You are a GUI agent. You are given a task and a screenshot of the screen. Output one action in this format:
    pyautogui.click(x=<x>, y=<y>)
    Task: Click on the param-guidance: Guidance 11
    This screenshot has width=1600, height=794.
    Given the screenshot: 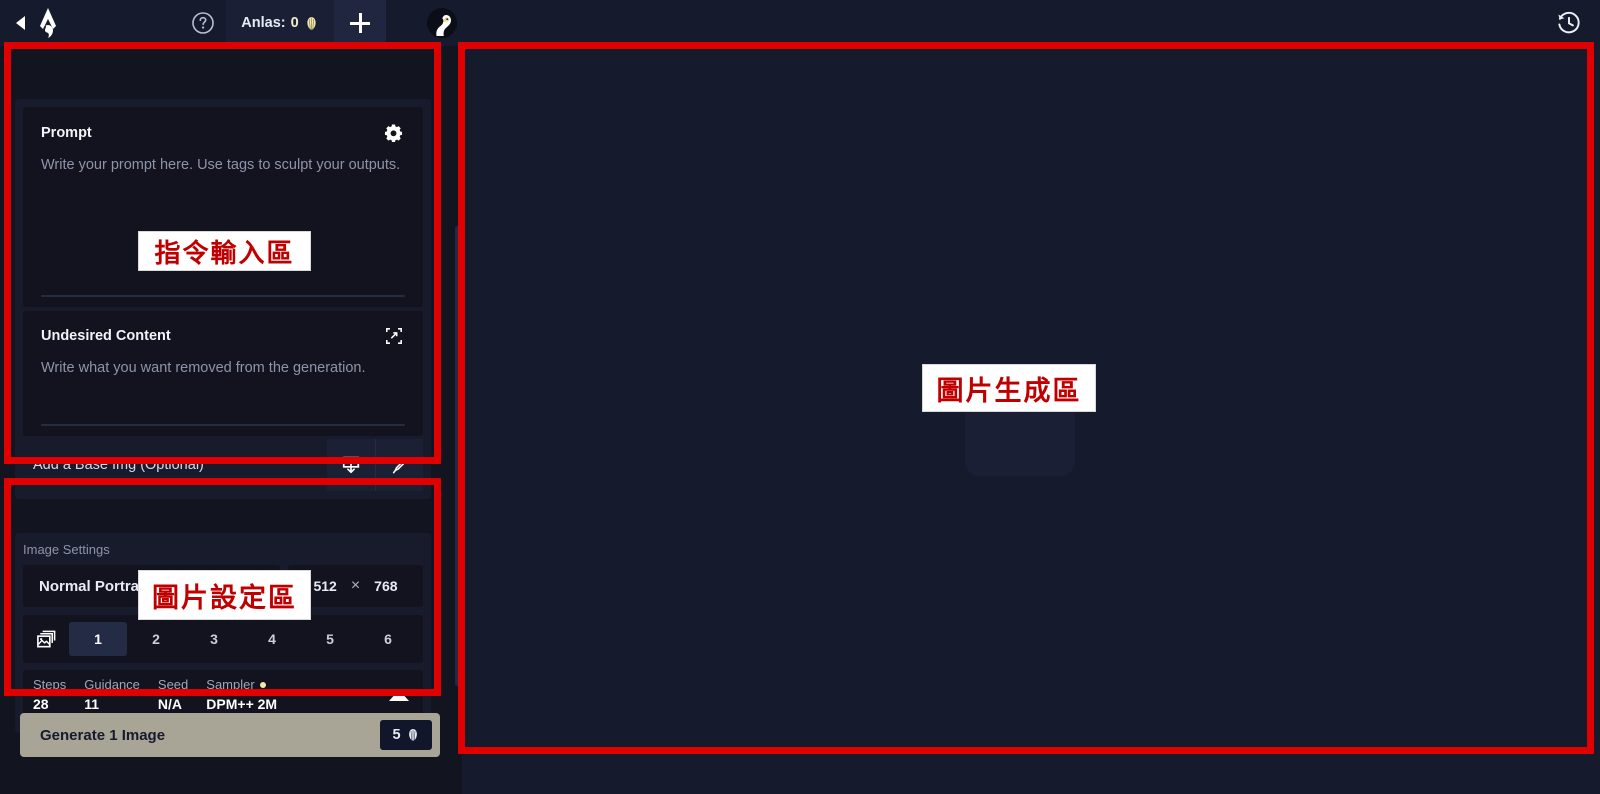 What is the action you would take?
    pyautogui.click(x=112, y=694)
    